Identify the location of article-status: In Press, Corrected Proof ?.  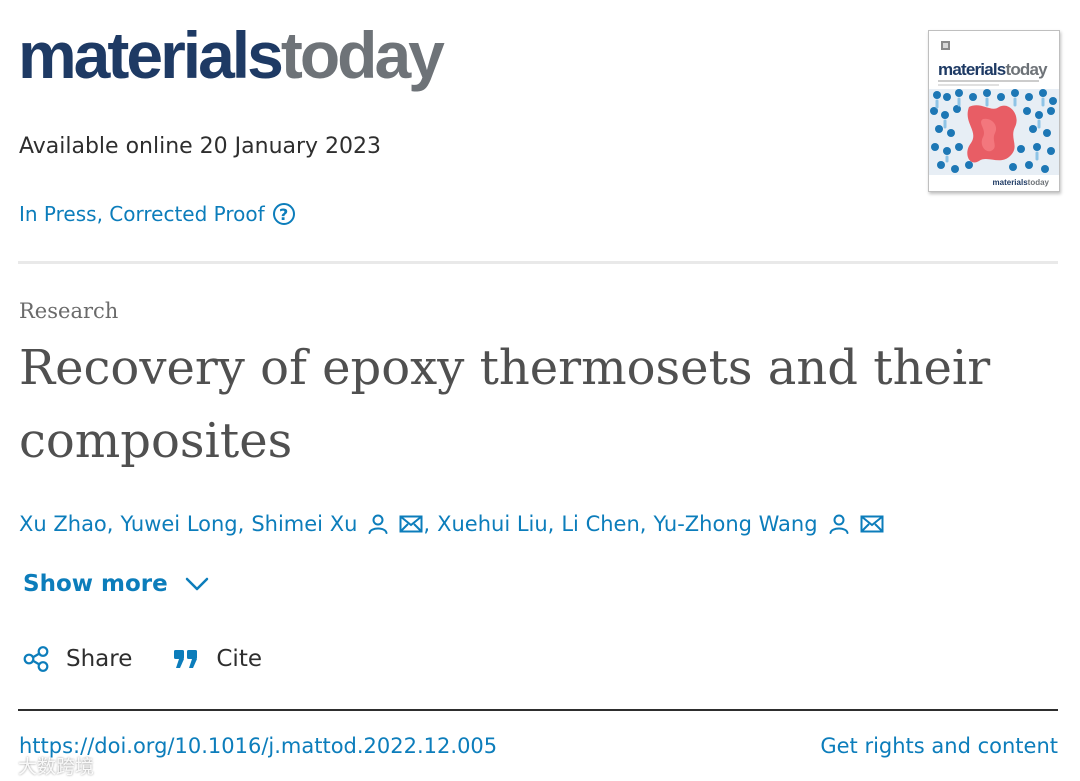
(157, 214).